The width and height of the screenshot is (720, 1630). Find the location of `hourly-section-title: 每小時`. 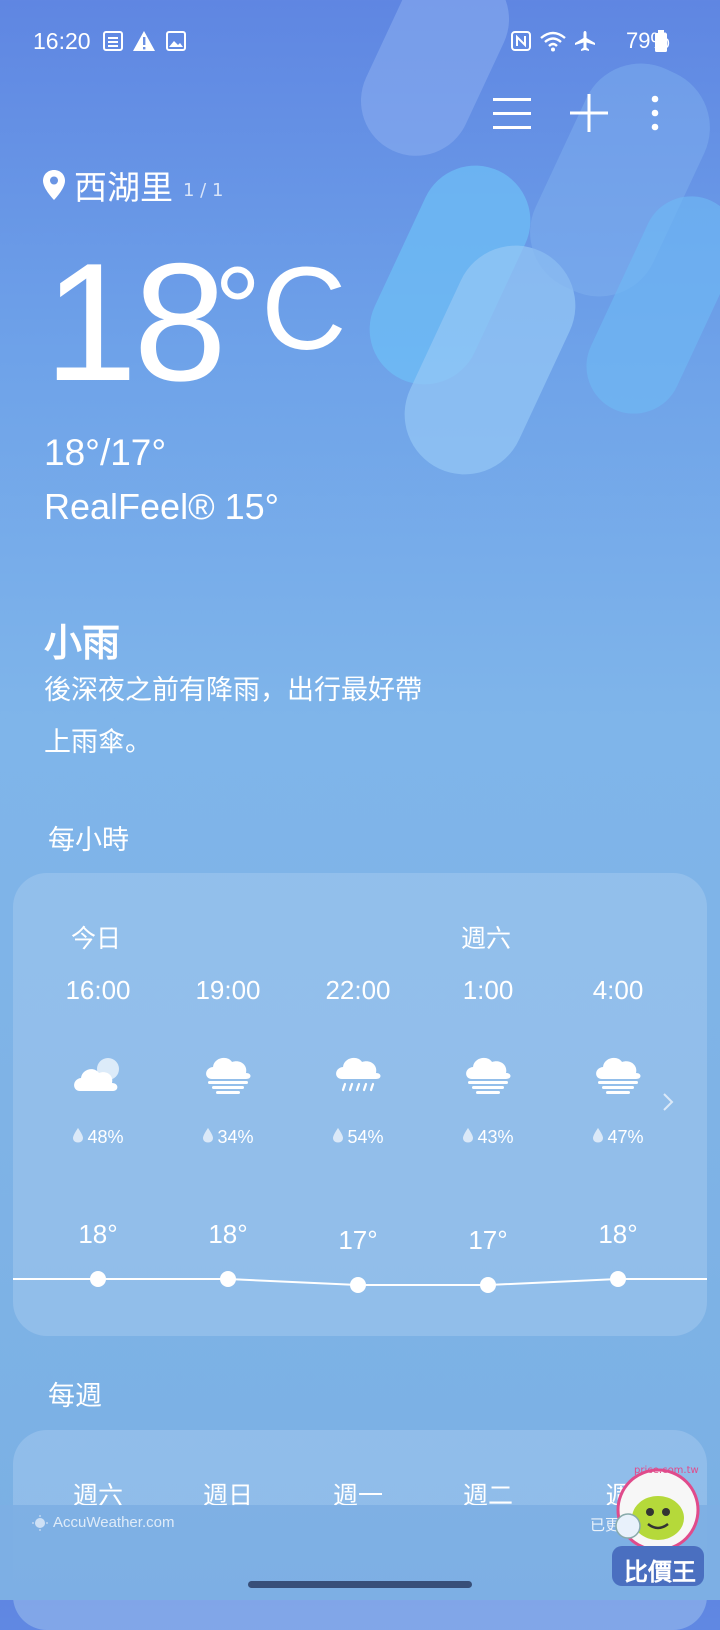

hourly-section-title: 每小時 is located at coordinates (88, 840).